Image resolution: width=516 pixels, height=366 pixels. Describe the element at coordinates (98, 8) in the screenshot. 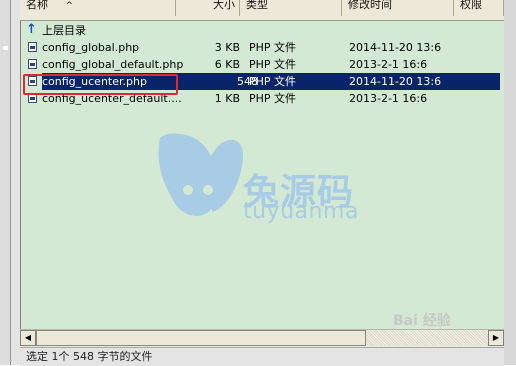

I see `column-name: 名称 ^` at that location.